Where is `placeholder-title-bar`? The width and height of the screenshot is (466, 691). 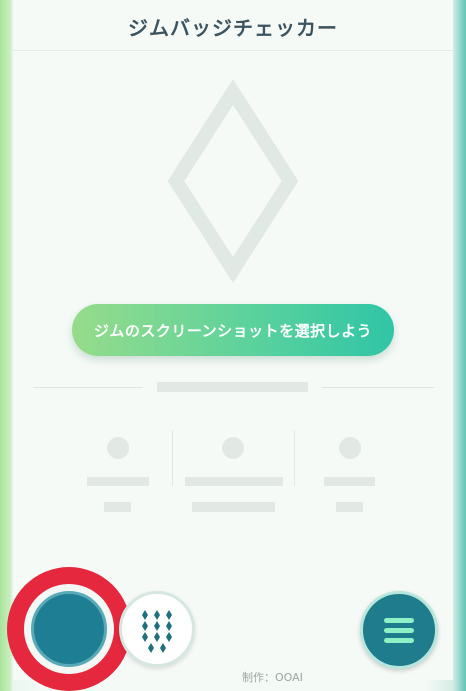 placeholder-title-bar is located at coordinates (232, 387).